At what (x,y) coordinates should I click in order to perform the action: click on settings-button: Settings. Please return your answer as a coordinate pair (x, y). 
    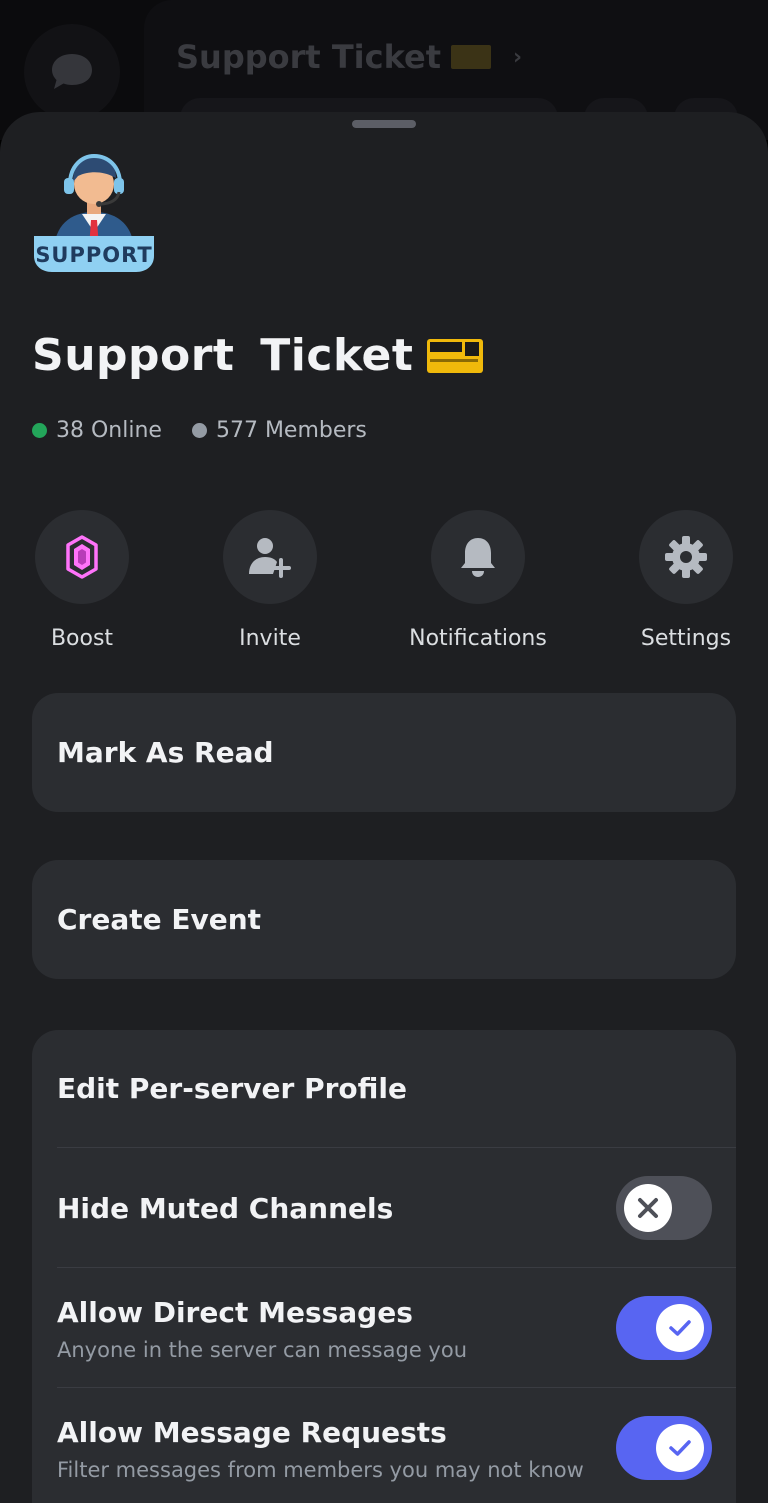
    Looking at the image, I should click on (682, 580).